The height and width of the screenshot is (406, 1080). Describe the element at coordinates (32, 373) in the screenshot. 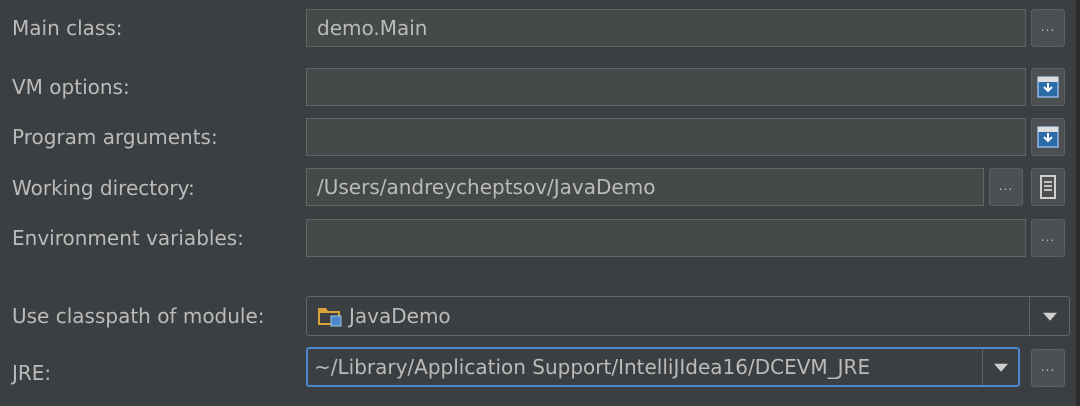

I see `jre-label: JRE:` at that location.